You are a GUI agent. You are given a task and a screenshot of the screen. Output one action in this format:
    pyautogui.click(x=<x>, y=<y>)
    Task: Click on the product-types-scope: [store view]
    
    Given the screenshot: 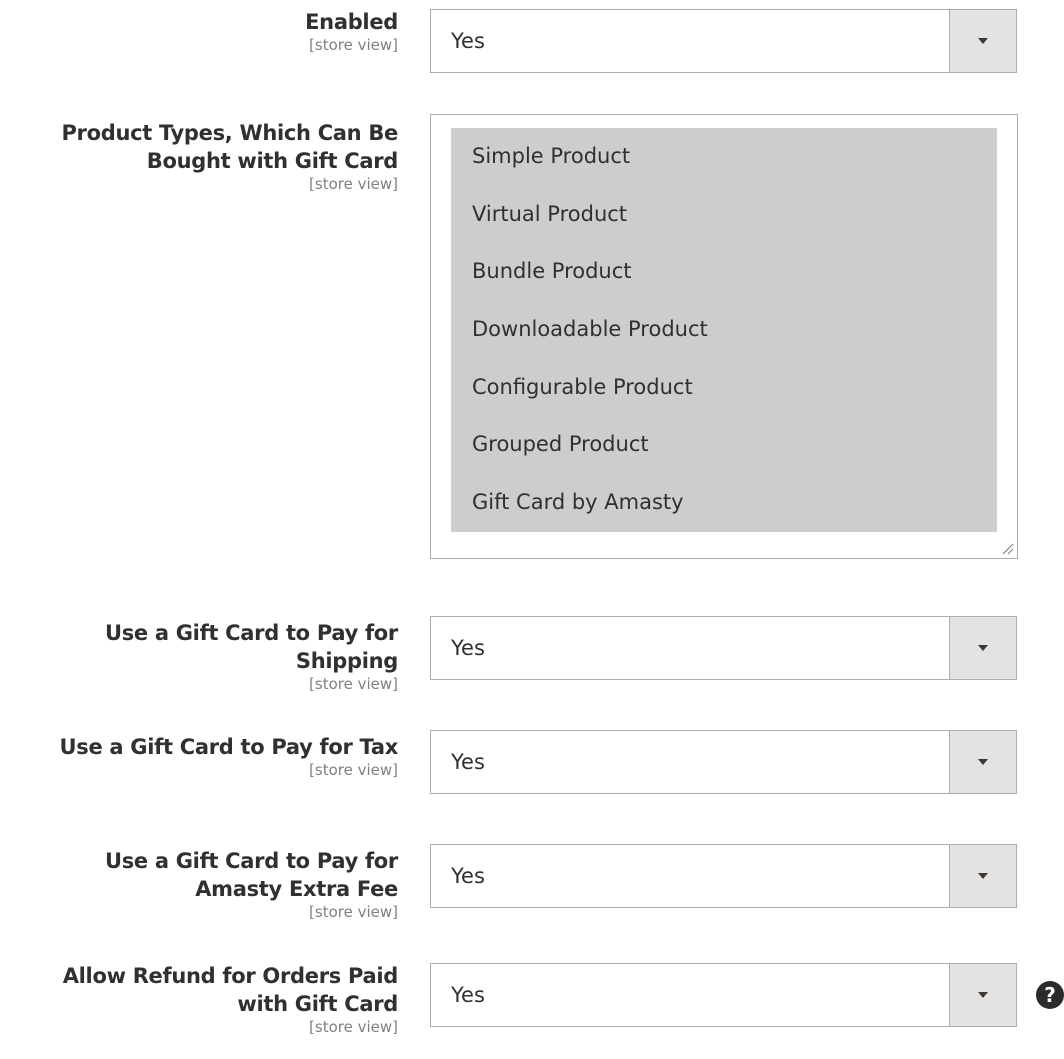 What is the action you would take?
    pyautogui.click(x=353, y=184)
    